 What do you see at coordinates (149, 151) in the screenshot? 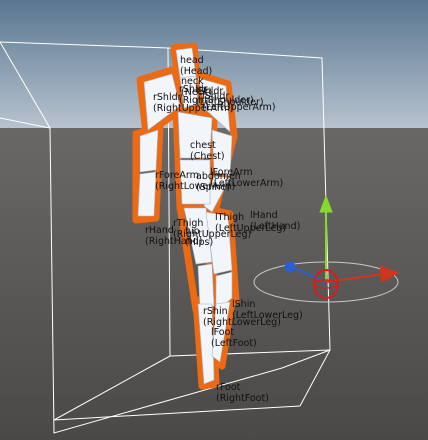
I see `bone-right-upper-arm` at bounding box center [149, 151].